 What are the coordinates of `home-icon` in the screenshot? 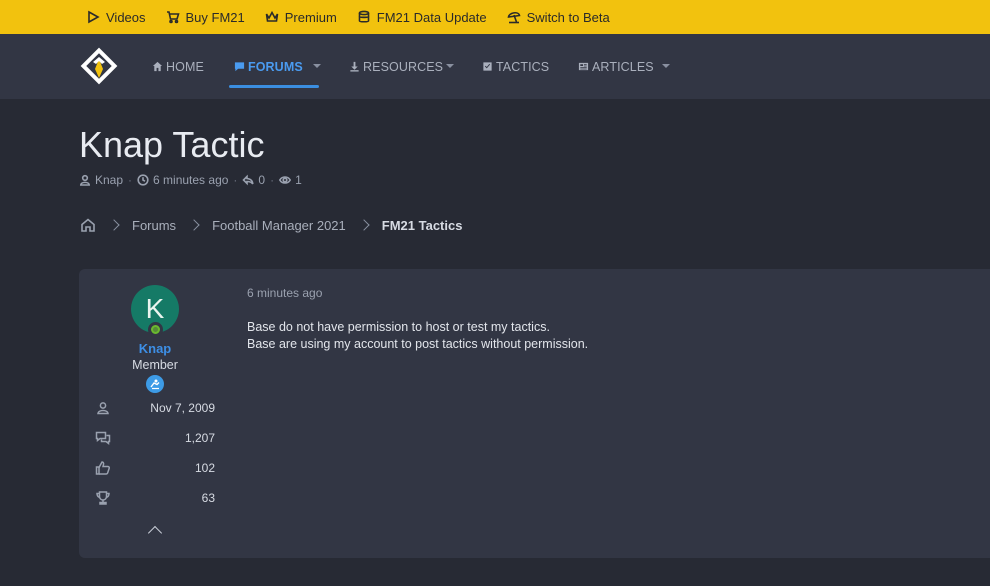 It's located at (157, 66).